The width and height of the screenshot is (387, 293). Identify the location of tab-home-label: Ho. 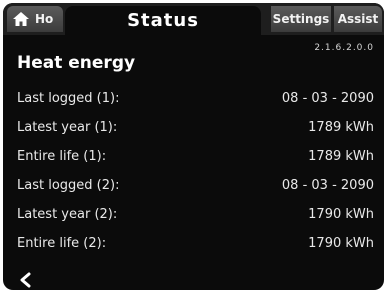
(44, 19).